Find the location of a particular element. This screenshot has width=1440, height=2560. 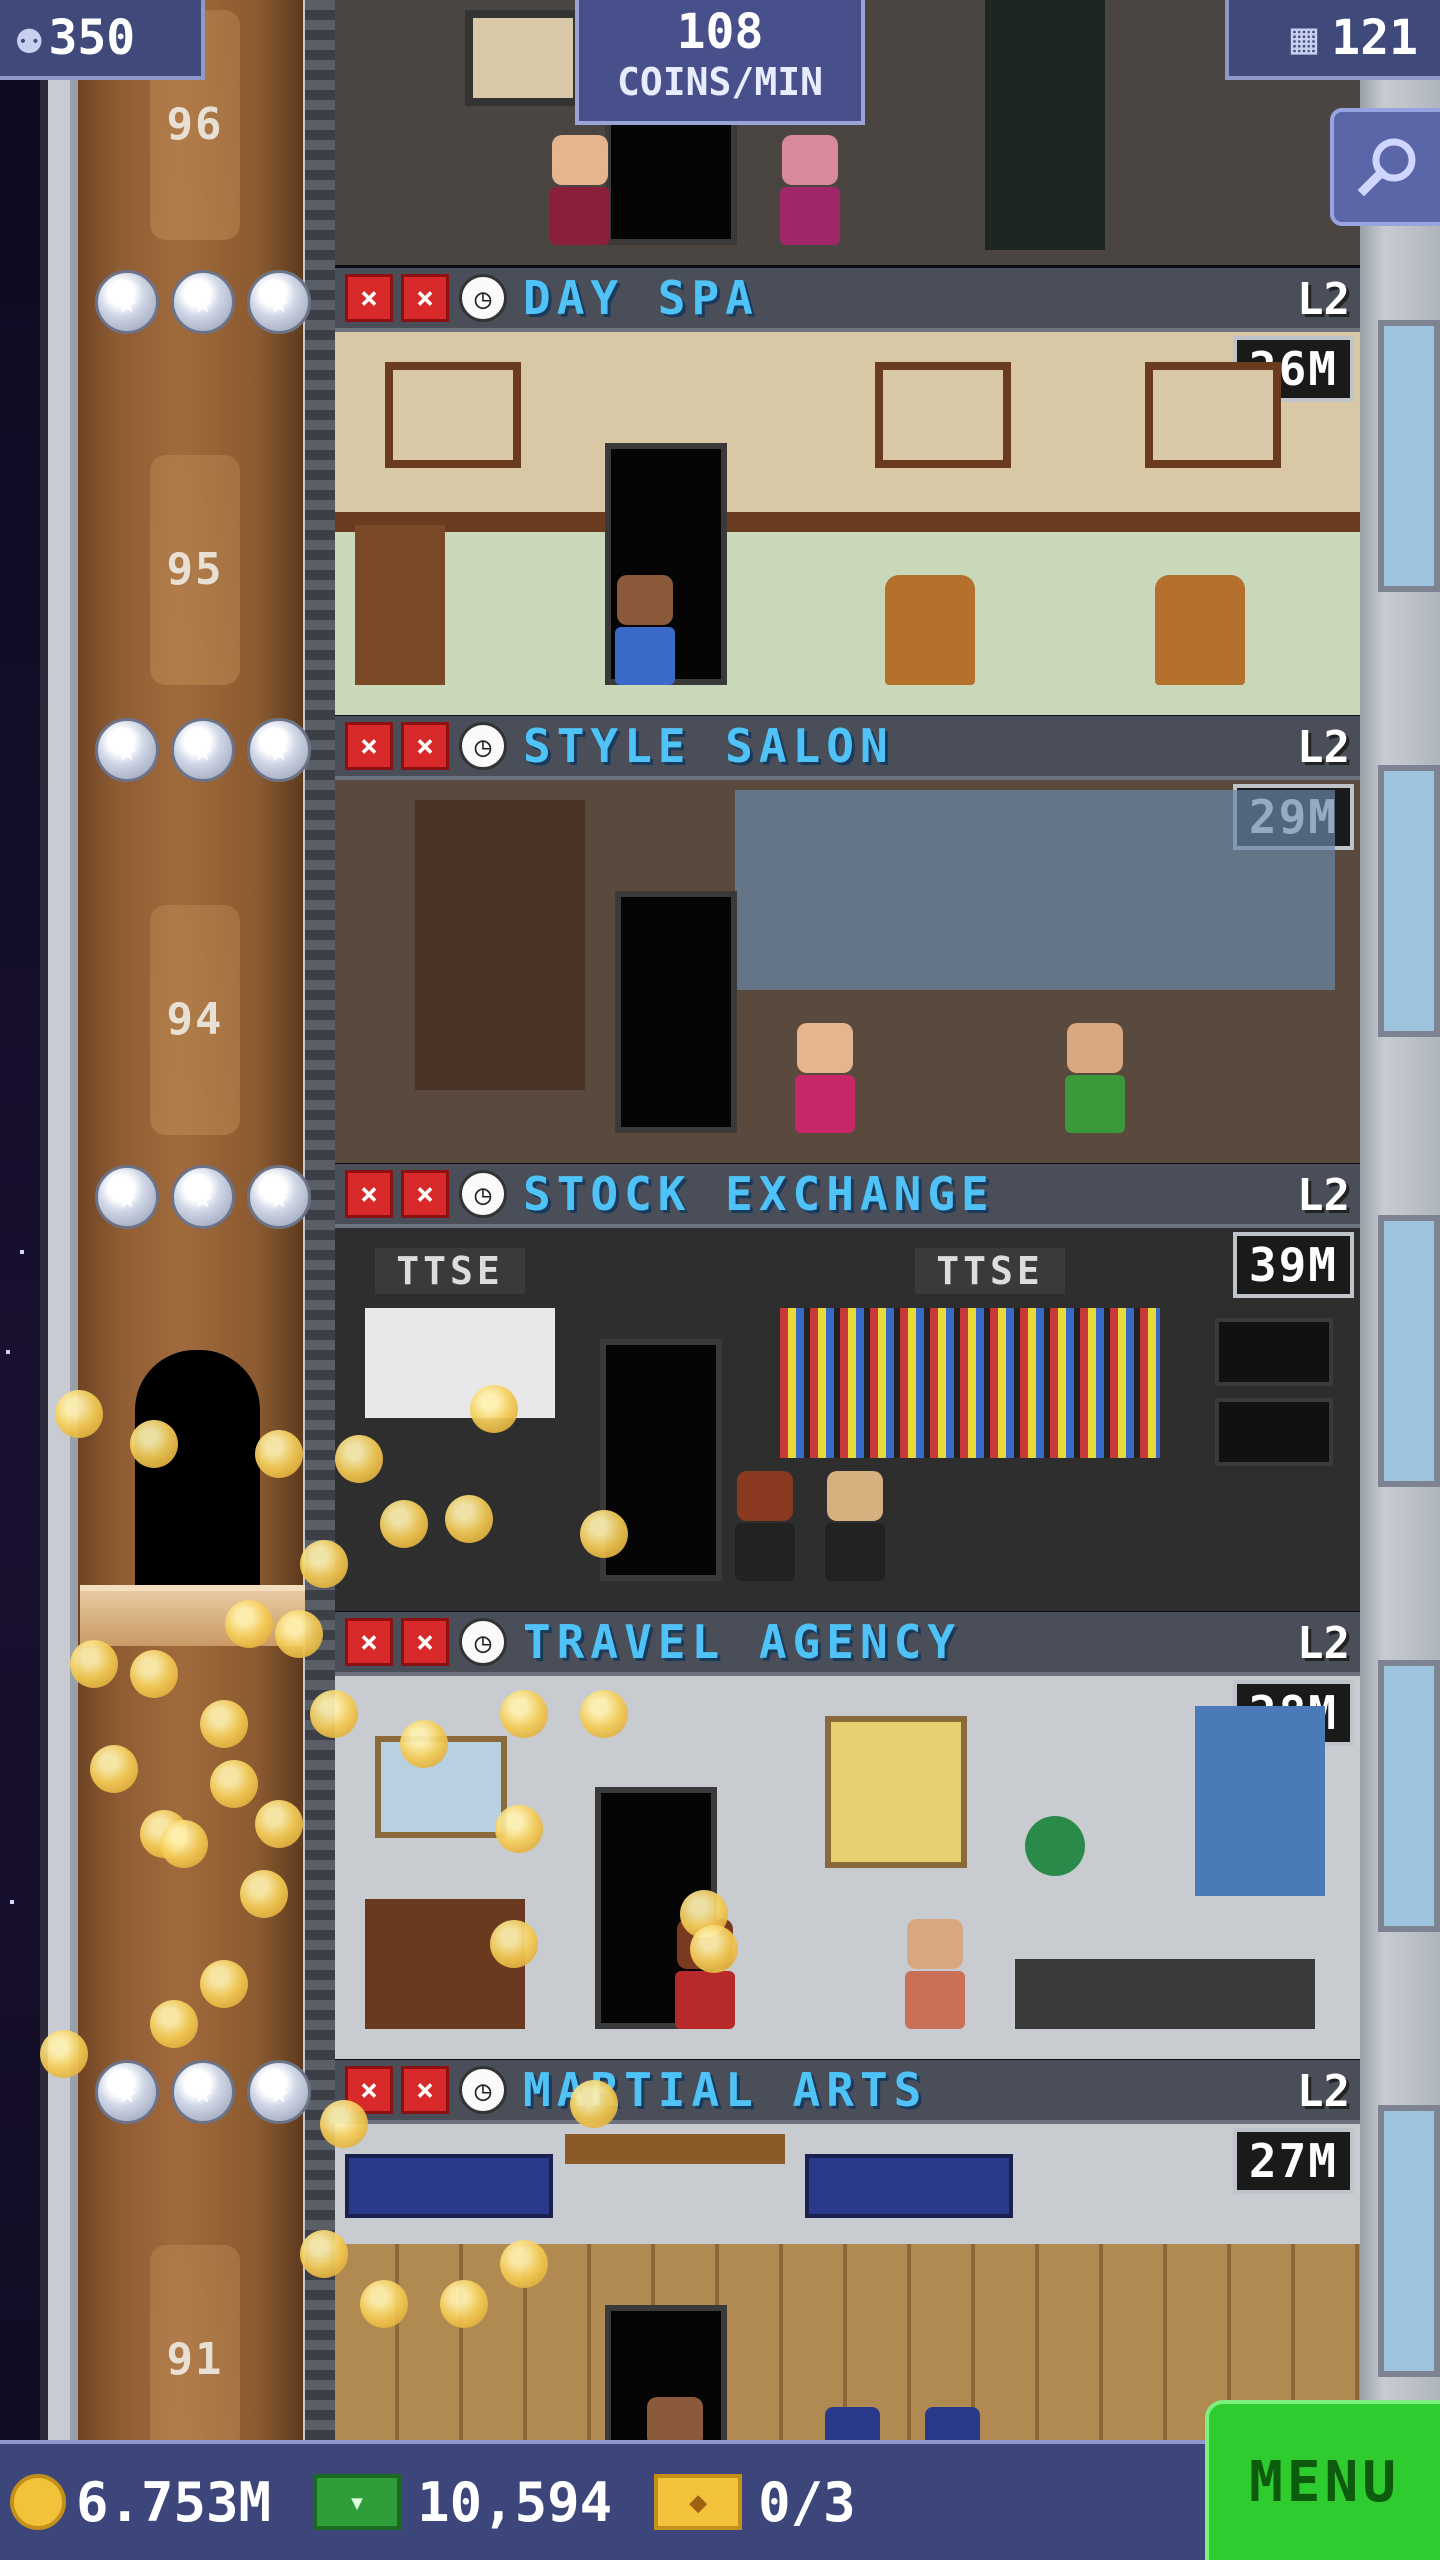

floor-day-spa: × × ◷ DAY SPA L2 26M is located at coordinates (847, 491).